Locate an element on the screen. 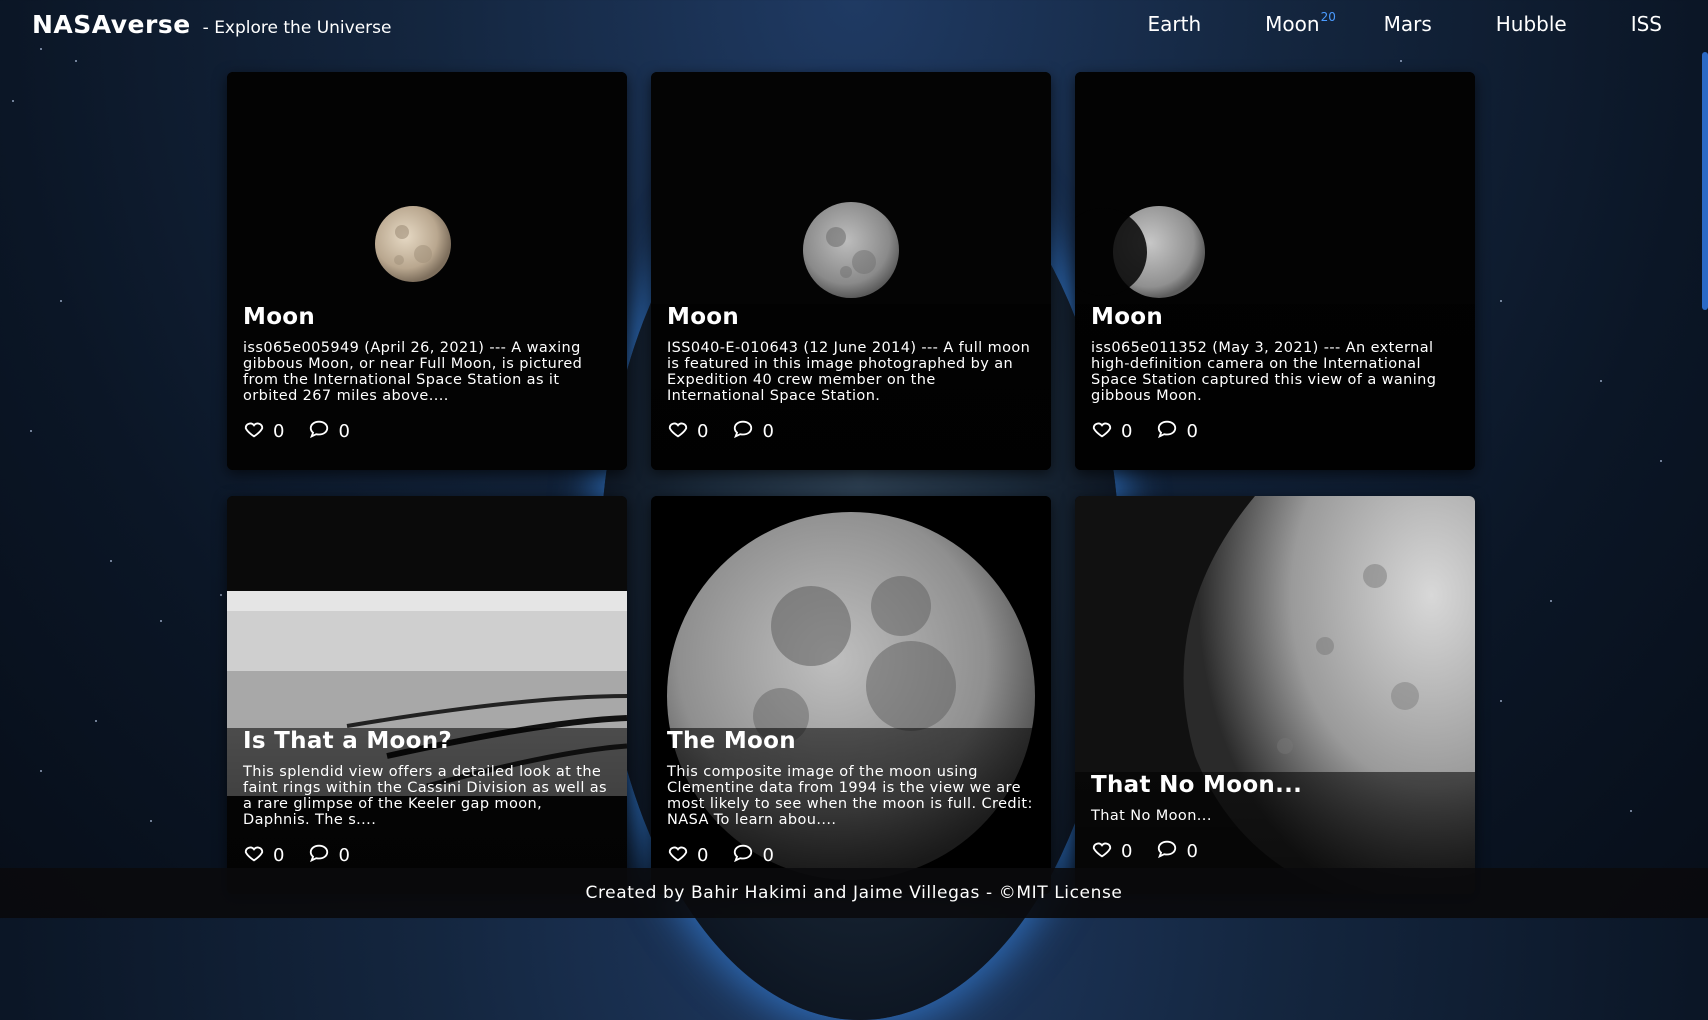 The height and width of the screenshot is (1020, 1708). nav-earth: Earth is located at coordinates (1175, 24).